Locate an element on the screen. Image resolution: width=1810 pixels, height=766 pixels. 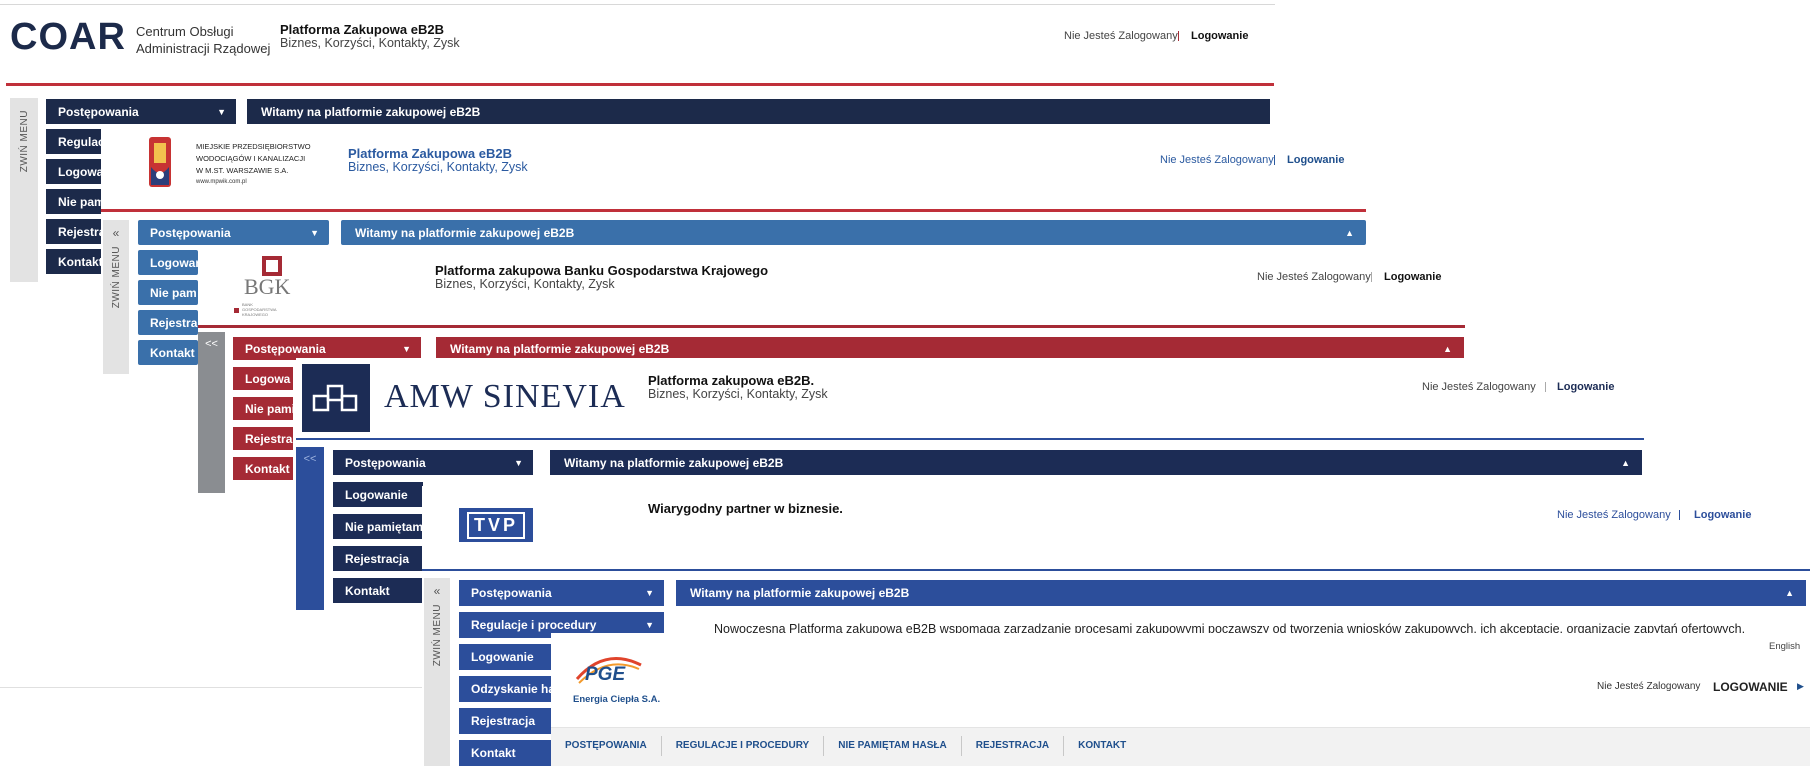
coar-welcome-label: Witamy na platformie zakupowej eB2B is located at coordinates (371, 111).